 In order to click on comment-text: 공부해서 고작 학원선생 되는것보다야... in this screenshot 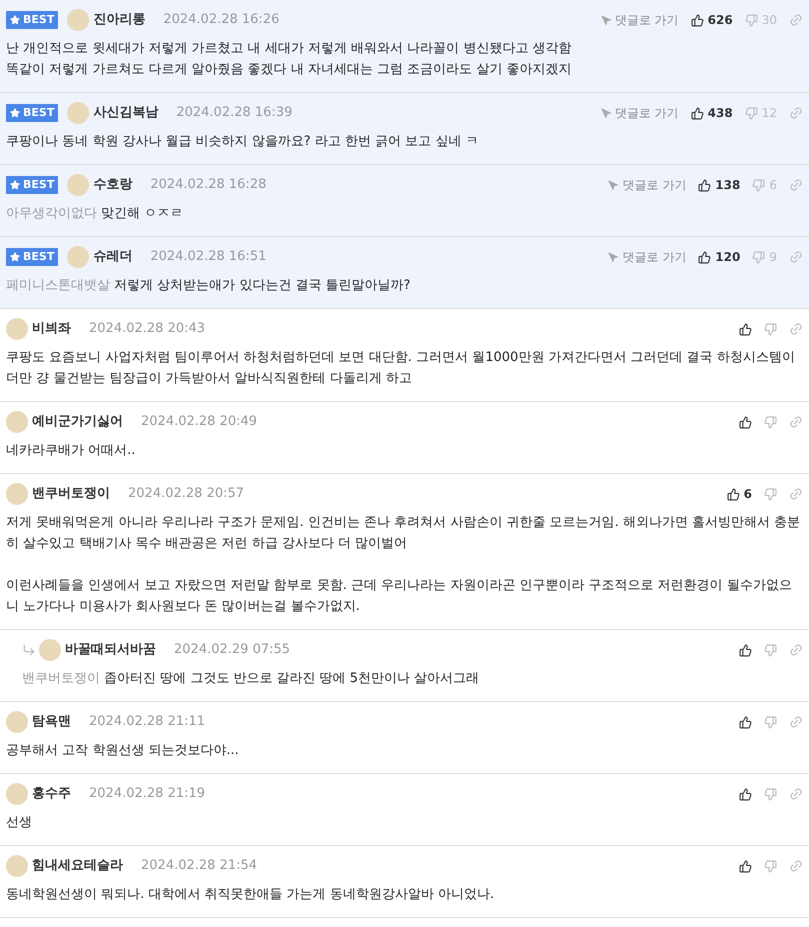, I will do `click(122, 750)`.